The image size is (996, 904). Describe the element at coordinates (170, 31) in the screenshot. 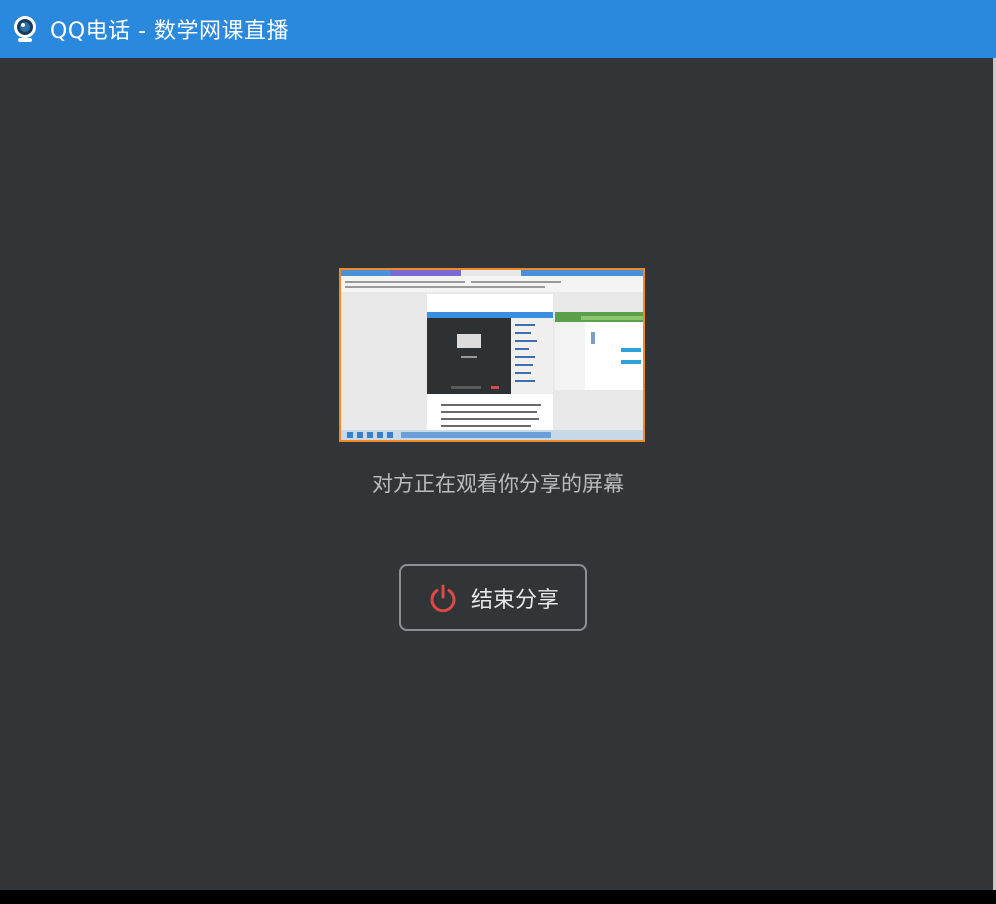

I see `window-title: QQ电话 - 数学网课直播` at that location.